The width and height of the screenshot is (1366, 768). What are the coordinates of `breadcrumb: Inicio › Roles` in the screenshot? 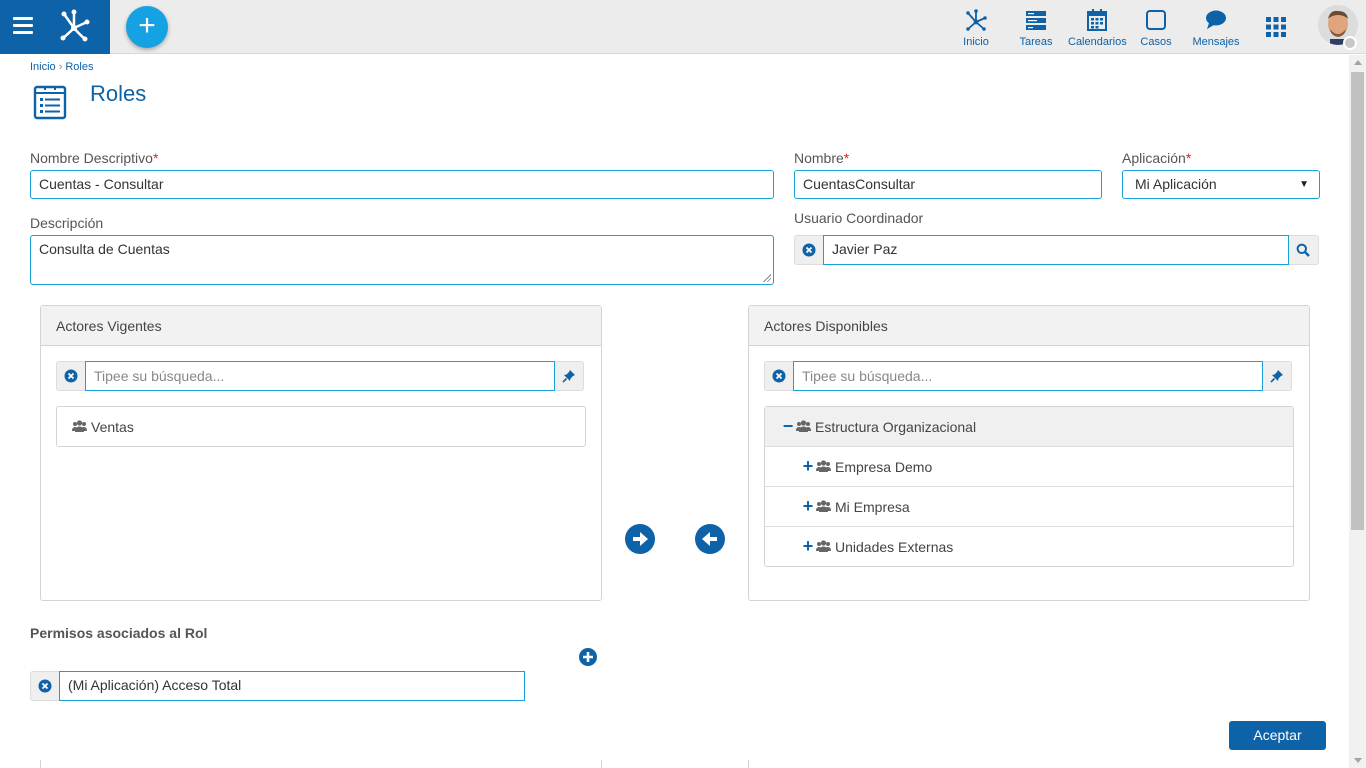 It's located at (61, 67).